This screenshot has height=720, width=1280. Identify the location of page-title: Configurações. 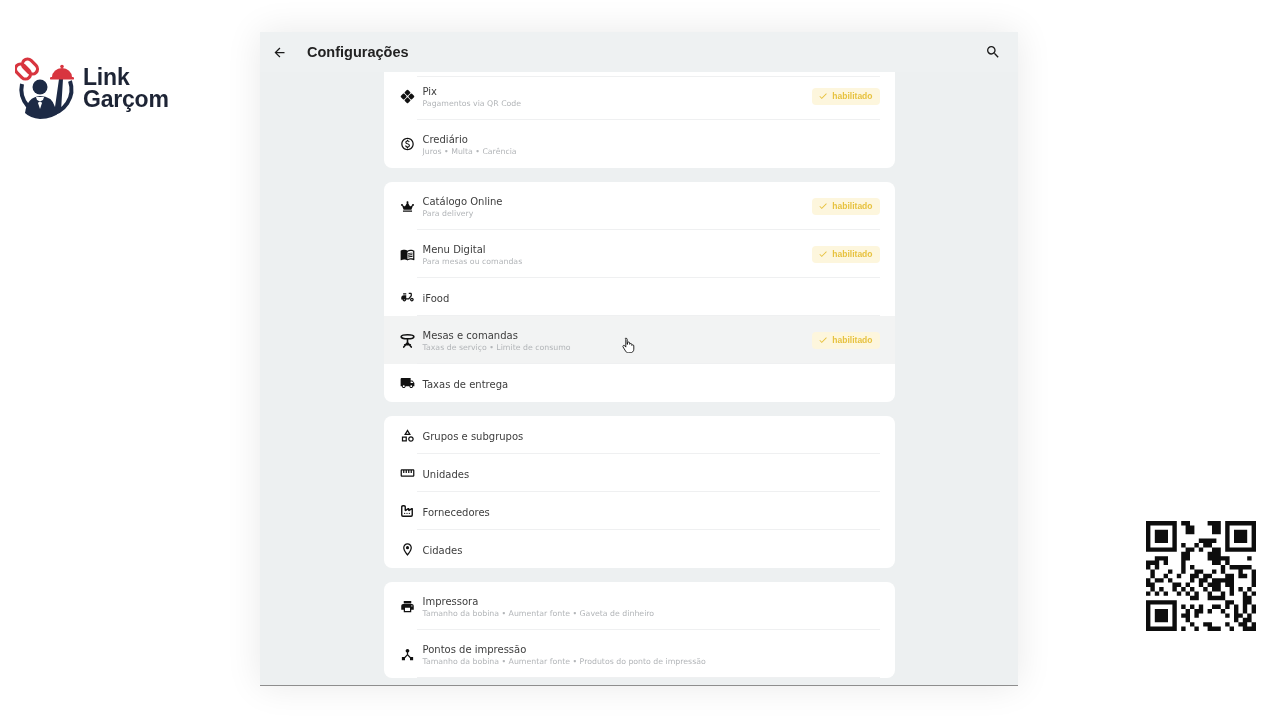
(358, 52).